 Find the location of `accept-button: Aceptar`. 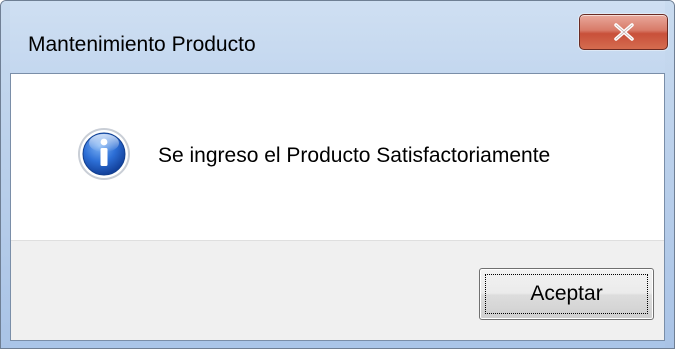

accept-button: Aceptar is located at coordinates (566, 294).